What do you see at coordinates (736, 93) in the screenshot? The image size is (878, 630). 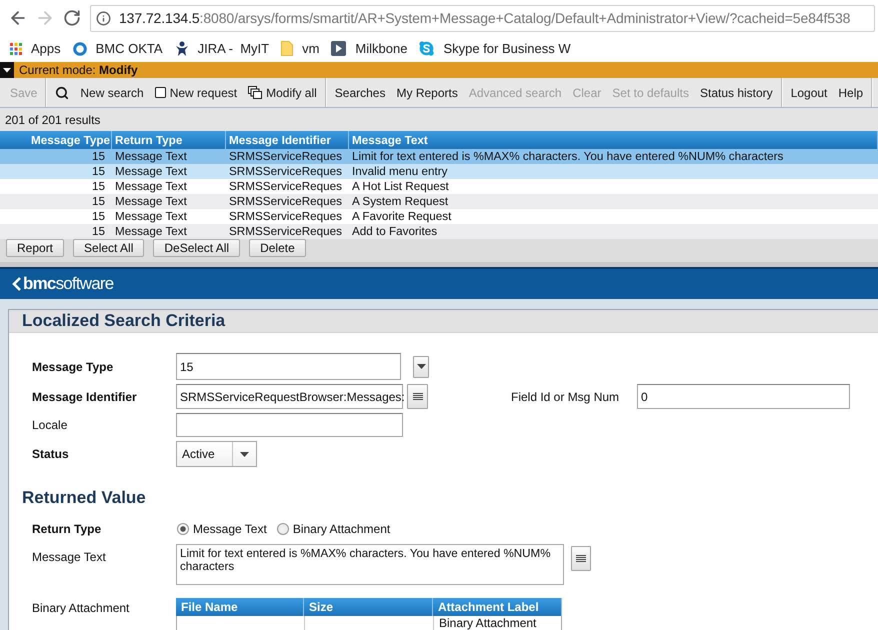 I see `toolbar-button: Status history` at bounding box center [736, 93].